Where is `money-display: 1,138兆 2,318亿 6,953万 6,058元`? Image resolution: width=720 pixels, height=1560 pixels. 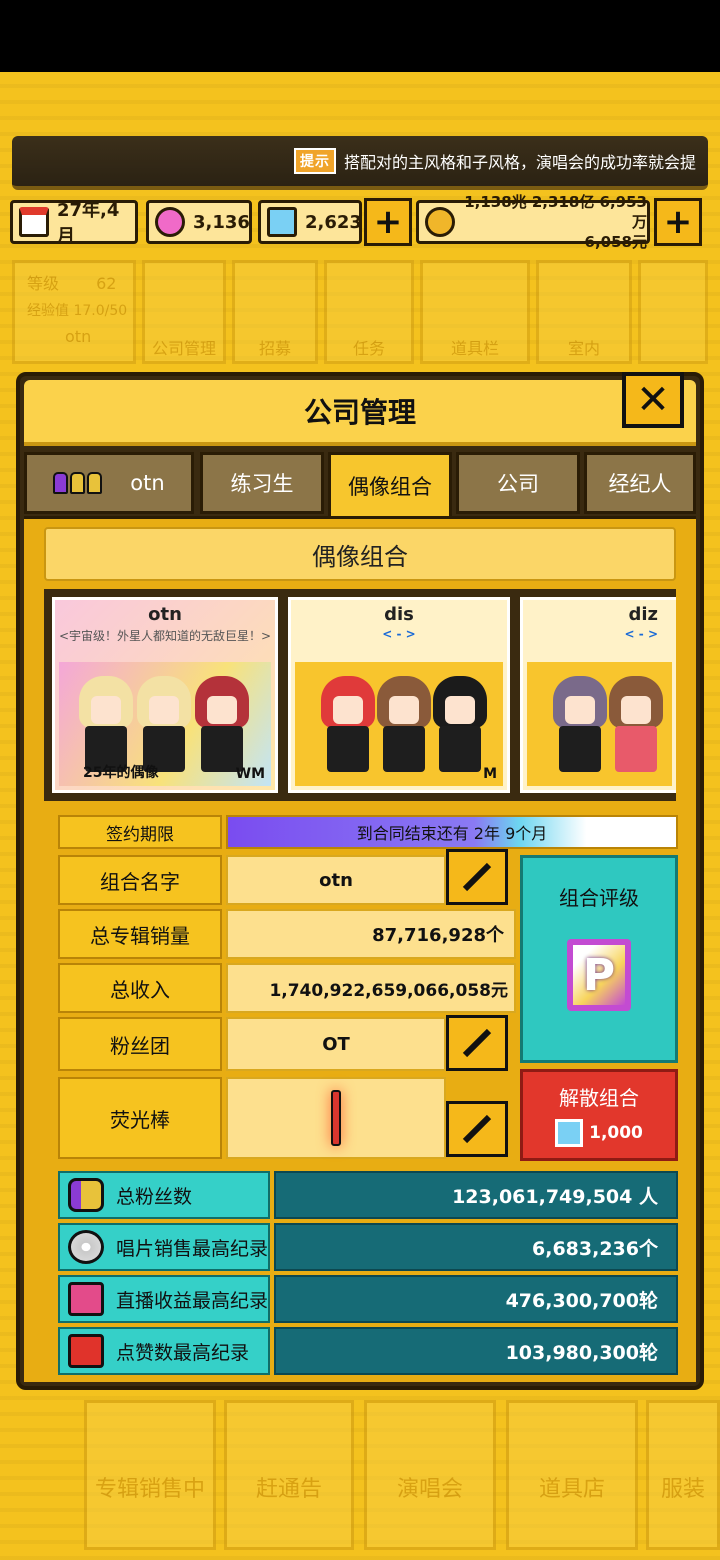
money-display: 1,138兆 2,318亿 6,953万 6,058元 is located at coordinates (533, 222).